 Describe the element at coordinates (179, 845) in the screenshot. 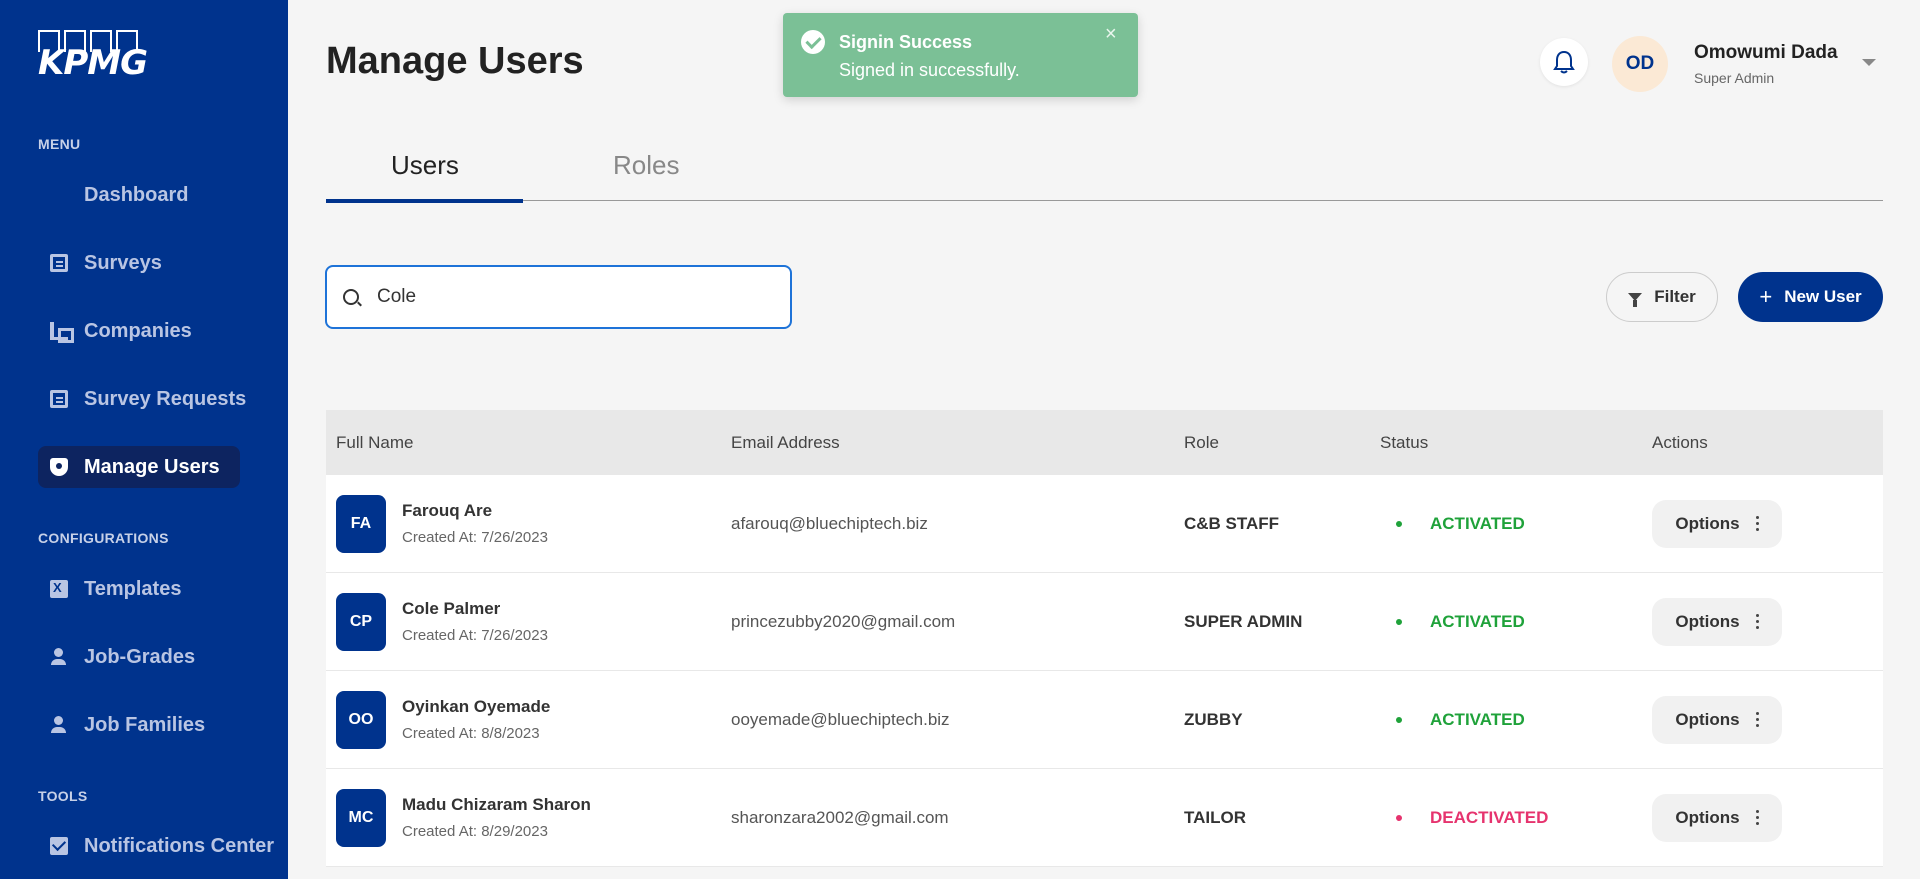

I see `sidebar-item-label: Notifications Center` at that location.